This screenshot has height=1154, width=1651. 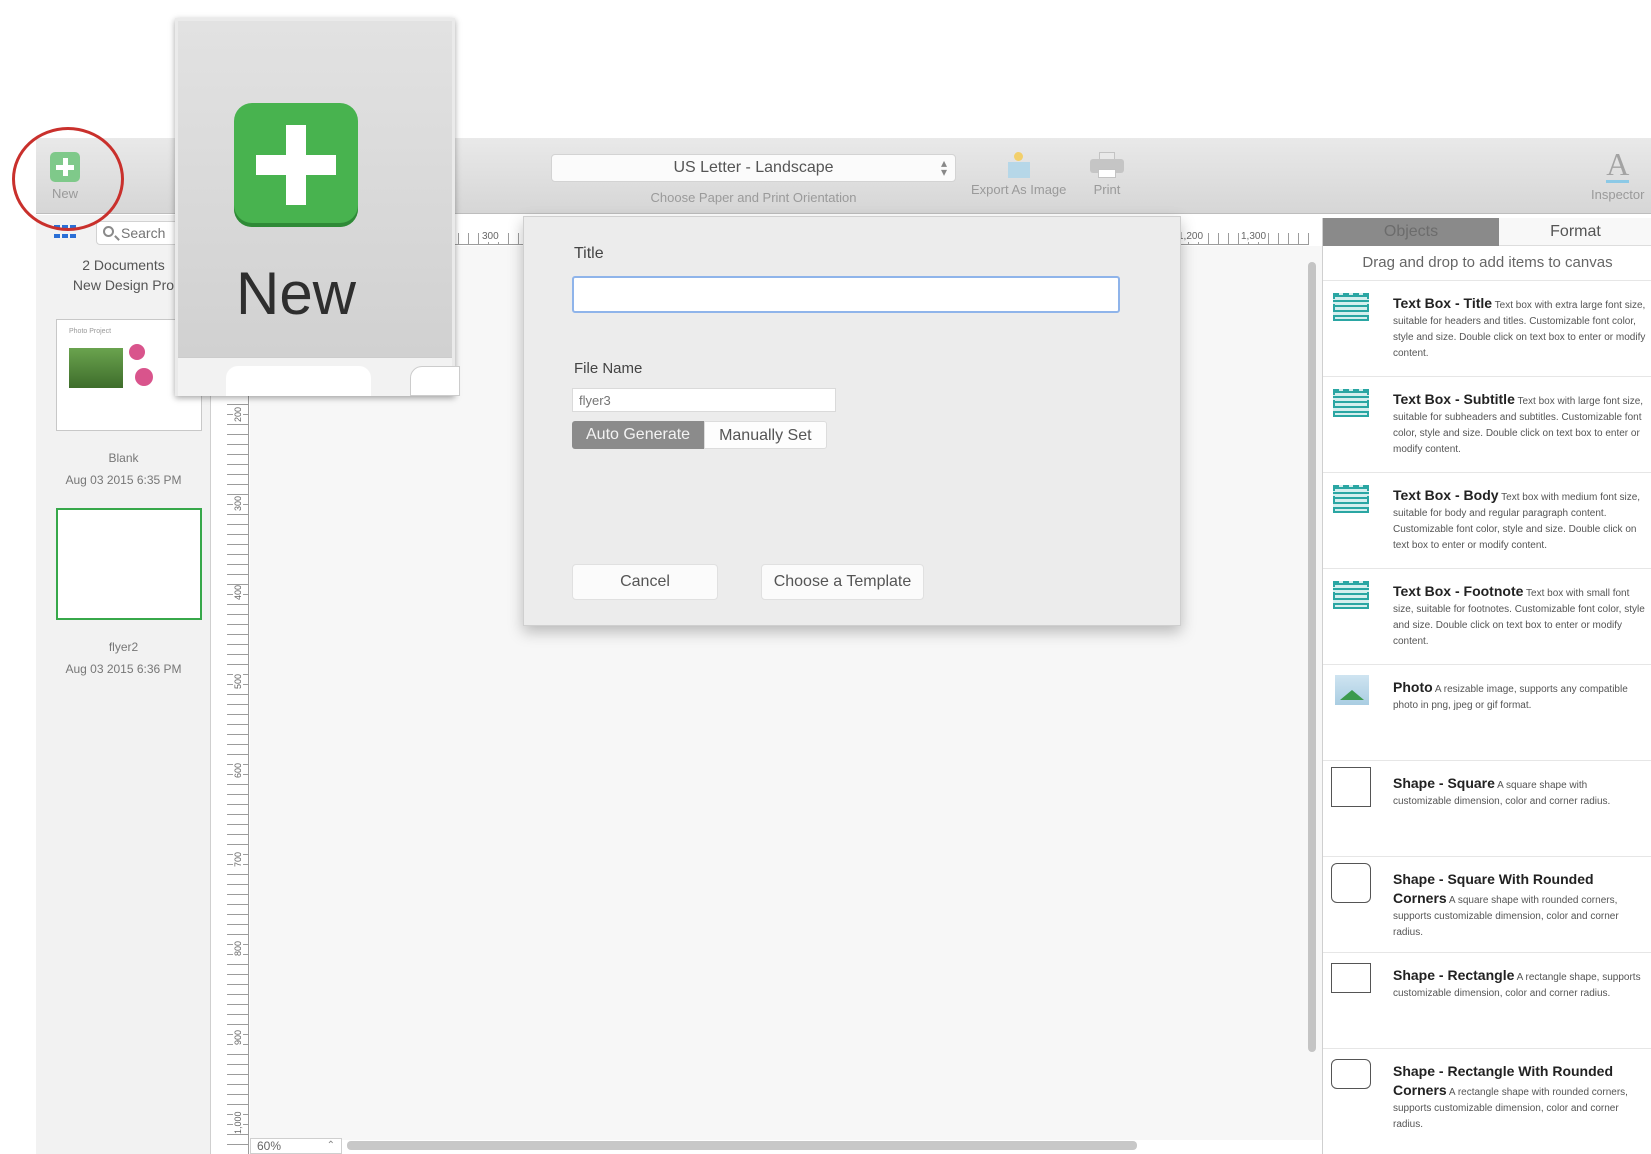 What do you see at coordinates (943, 167) in the screenshot?
I see `stepper-chevron-icon: ▴ ▾` at bounding box center [943, 167].